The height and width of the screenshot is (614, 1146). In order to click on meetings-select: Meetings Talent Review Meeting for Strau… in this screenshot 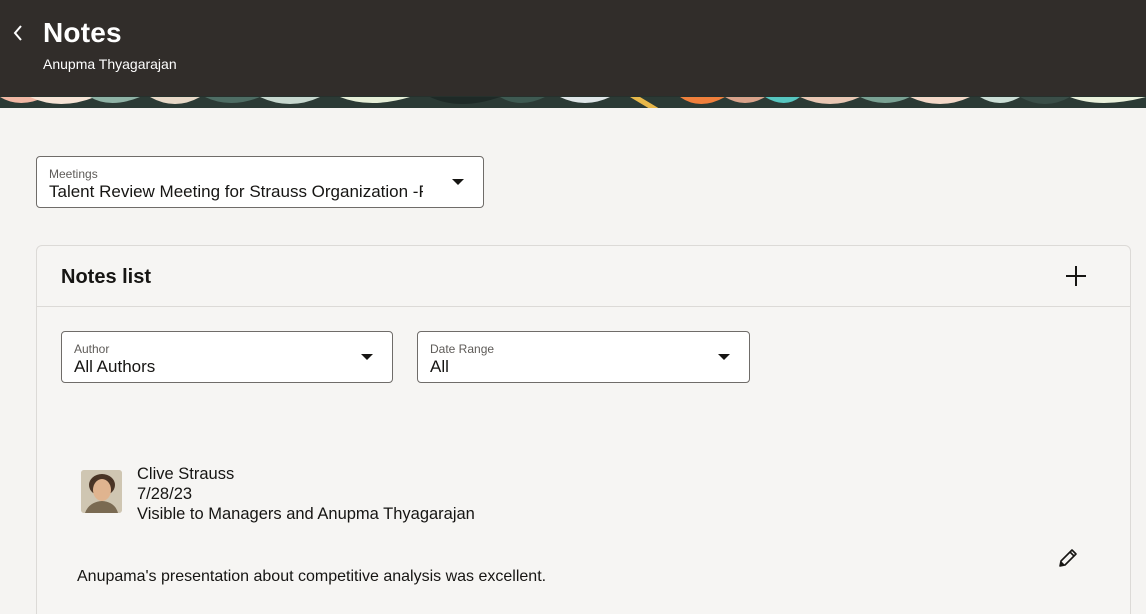, I will do `click(260, 182)`.